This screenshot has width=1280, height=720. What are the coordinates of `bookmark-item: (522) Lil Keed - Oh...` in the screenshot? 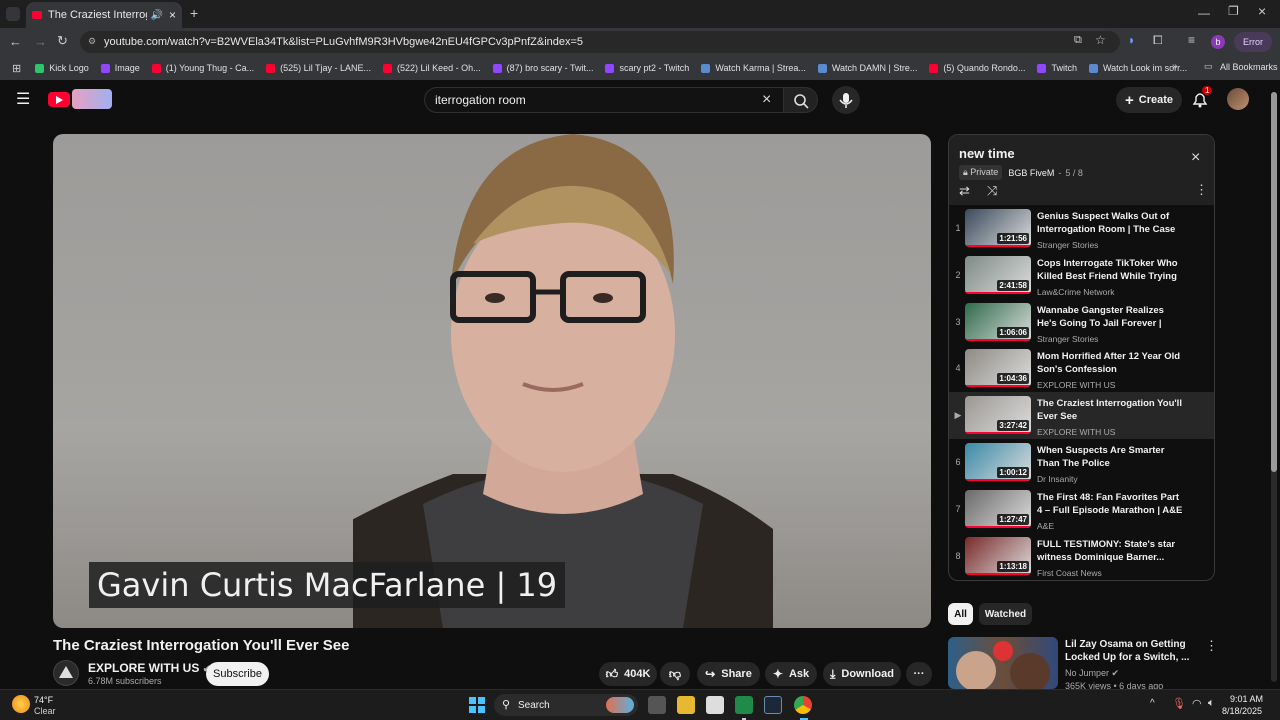 It's located at (432, 68).